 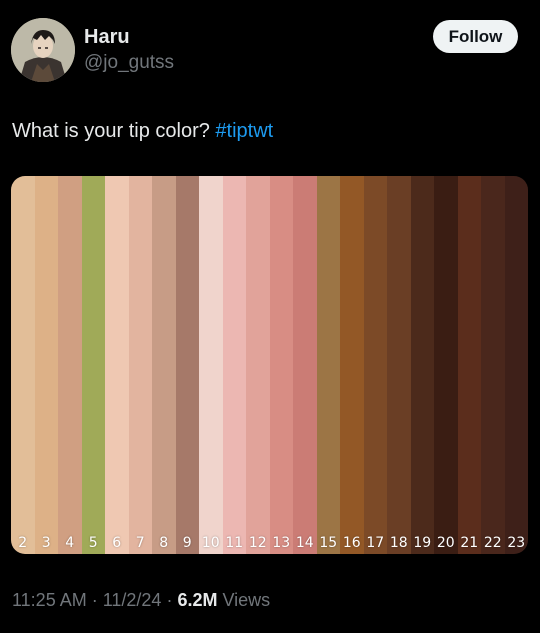 What do you see at coordinates (107, 37) in the screenshot?
I see `display-name: Haru` at bounding box center [107, 37].